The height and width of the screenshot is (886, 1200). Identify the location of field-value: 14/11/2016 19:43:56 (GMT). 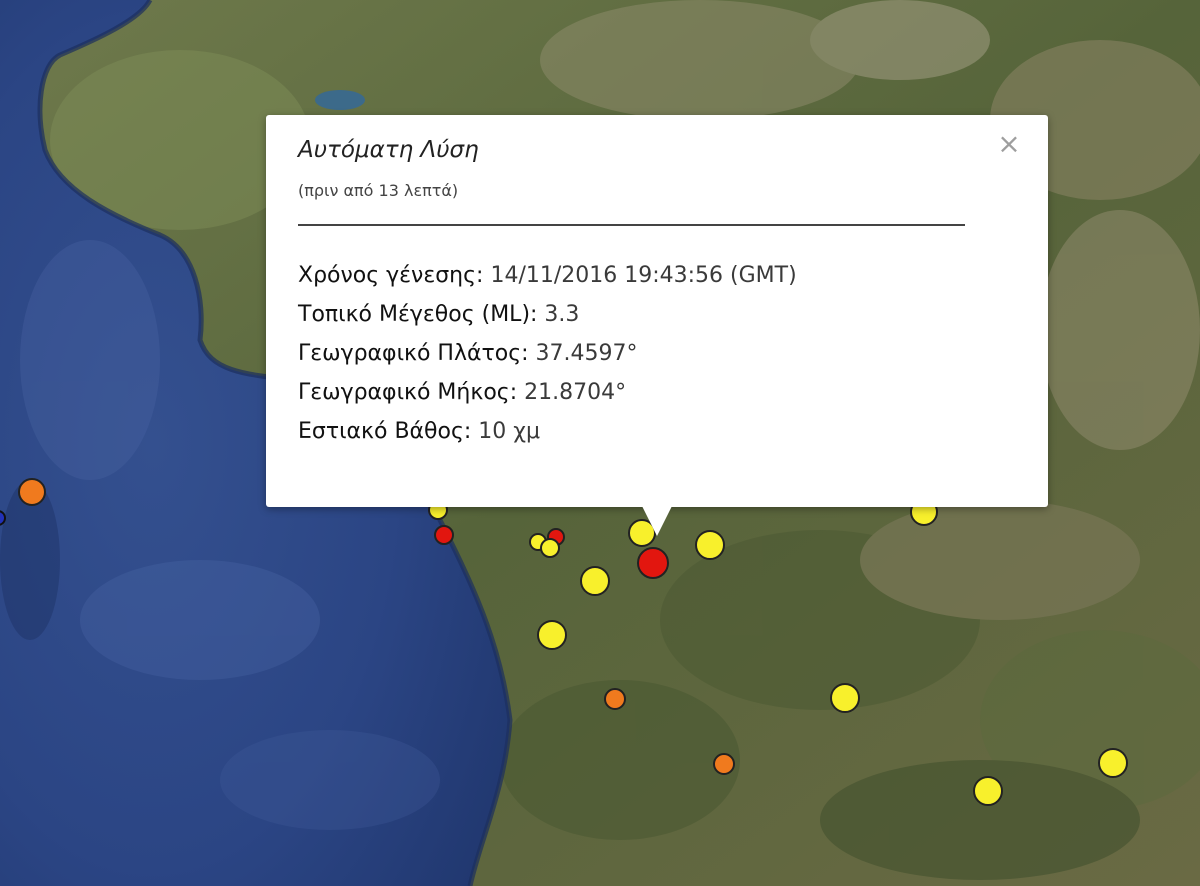
(640, 275).